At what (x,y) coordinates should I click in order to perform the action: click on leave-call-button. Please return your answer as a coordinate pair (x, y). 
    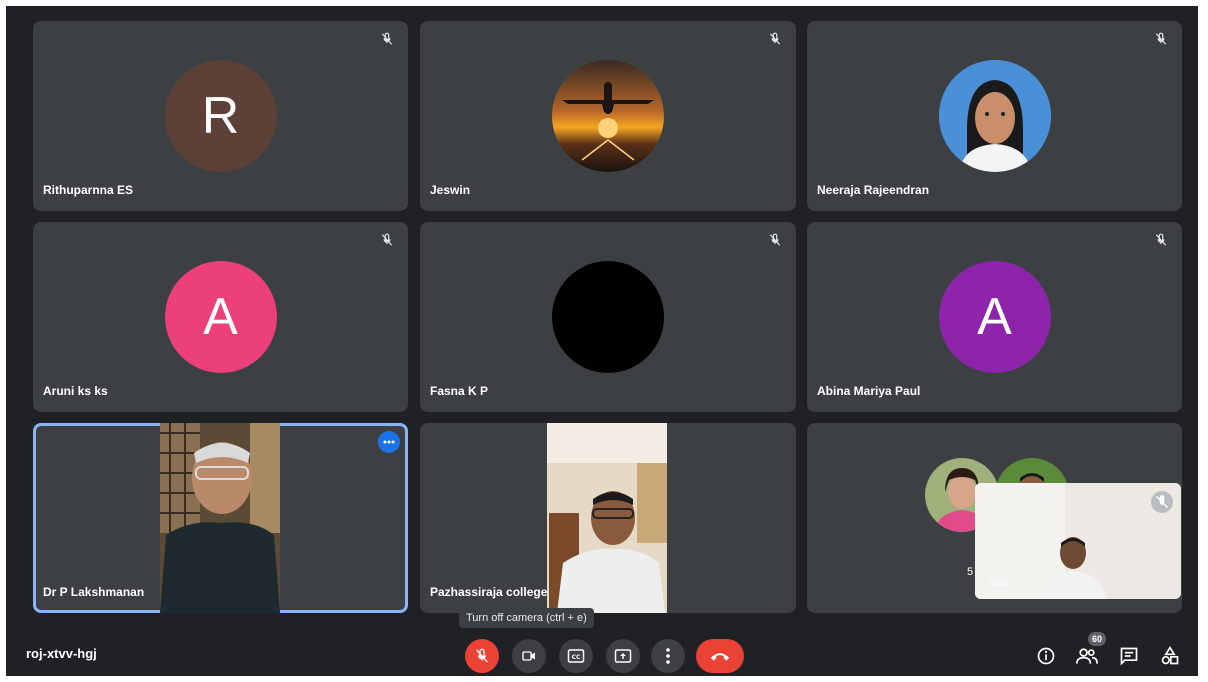
    Looking at the image, I should click on (720, 656).